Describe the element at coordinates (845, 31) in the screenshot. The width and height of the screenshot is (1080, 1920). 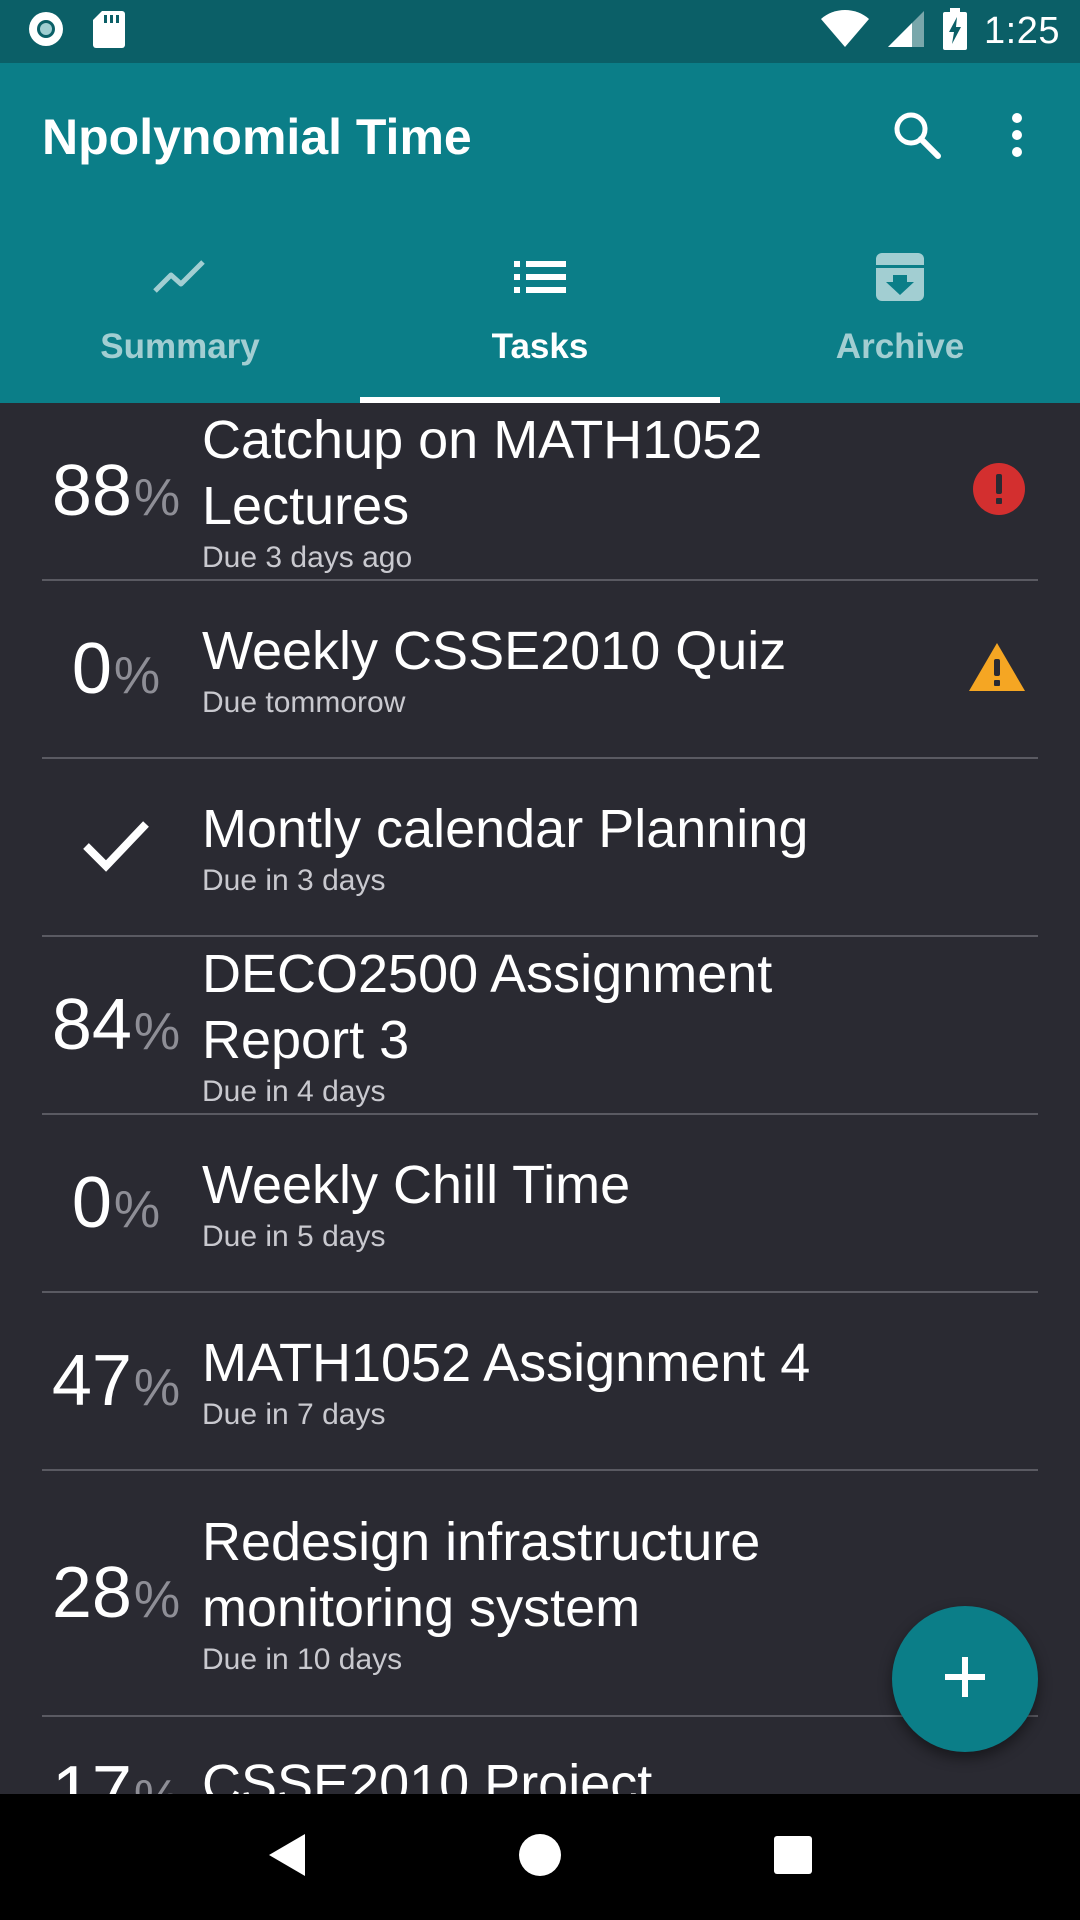
I see `wifi-icon` at that location.